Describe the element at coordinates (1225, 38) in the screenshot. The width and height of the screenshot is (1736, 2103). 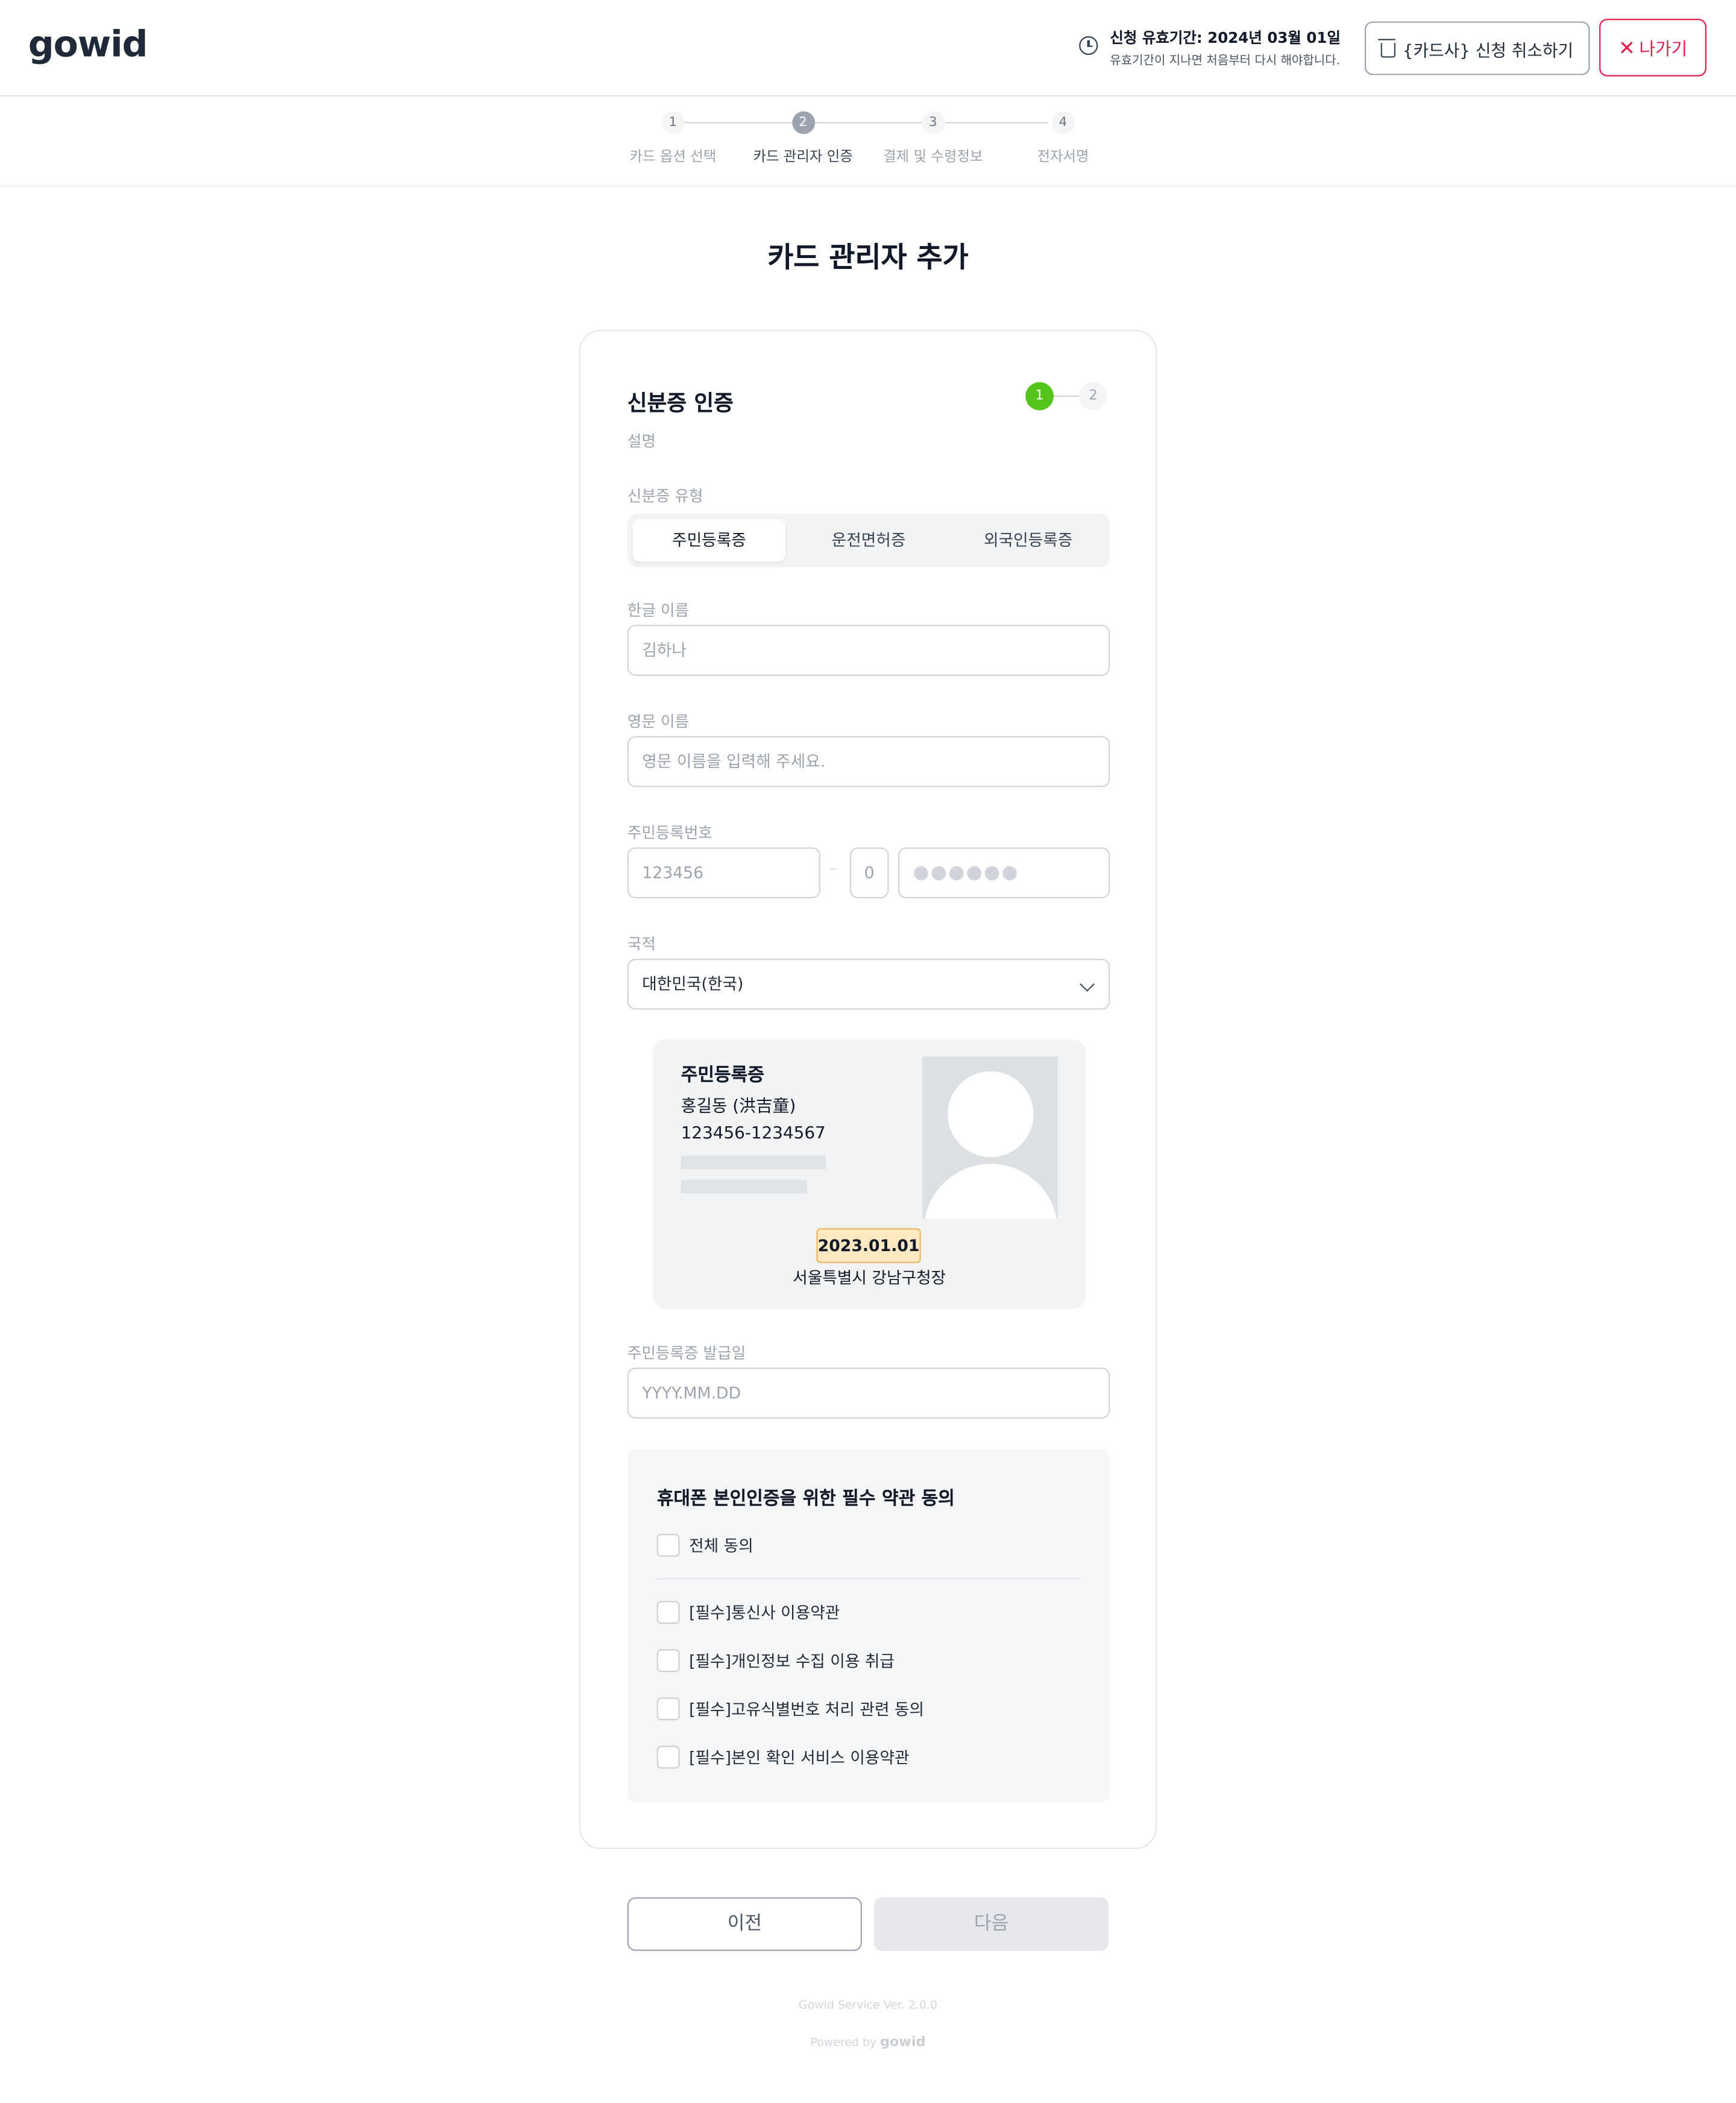
I see `expiry-title: 신청 유효기간: 2024년 03월 01일` at that location.